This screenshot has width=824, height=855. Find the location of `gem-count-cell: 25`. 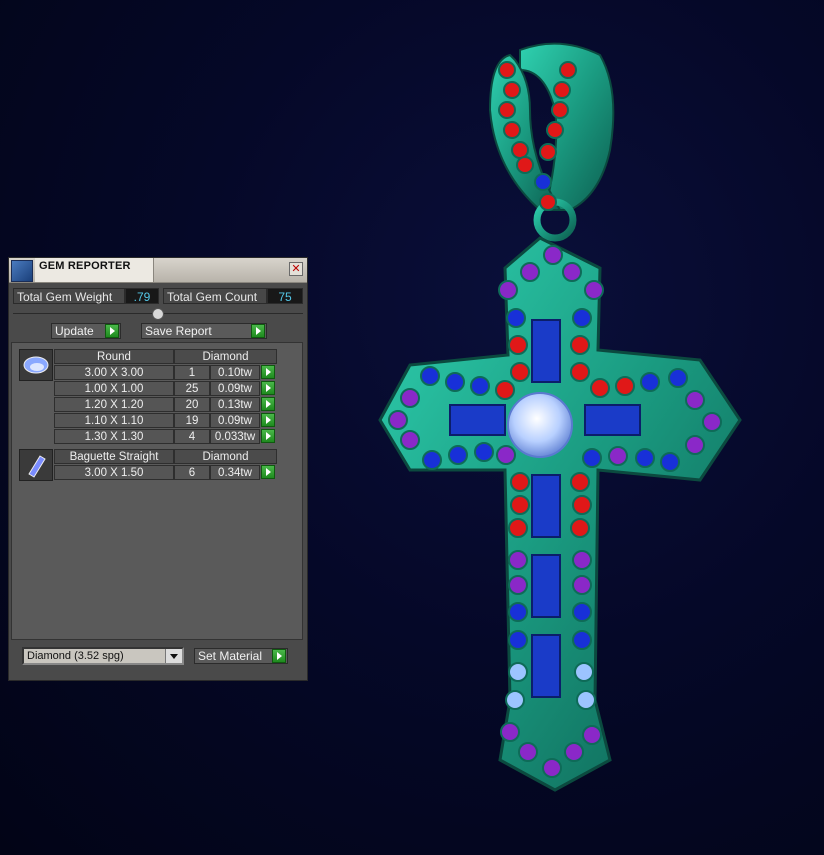

gem-count-cell: 25 is located at coordinates (192, 388).